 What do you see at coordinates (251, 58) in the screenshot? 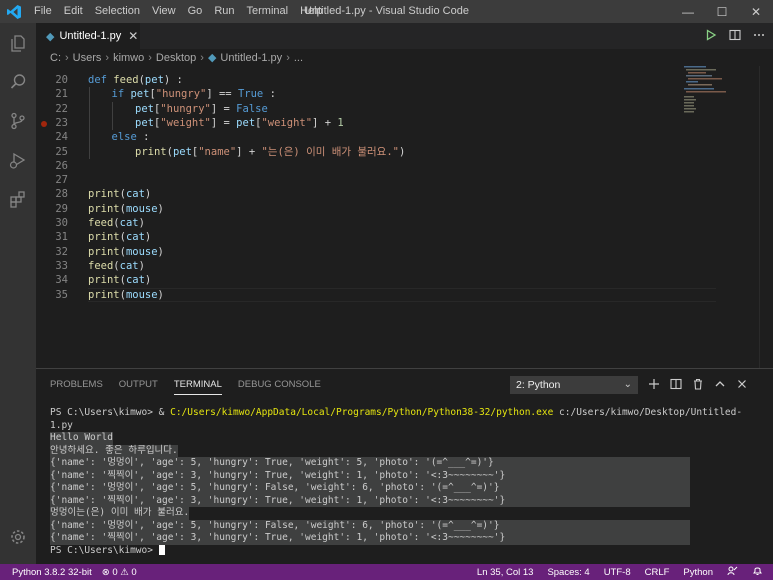
I see `breadcrumb-file: Untitled-1.py` at bounding box center [251, 58].